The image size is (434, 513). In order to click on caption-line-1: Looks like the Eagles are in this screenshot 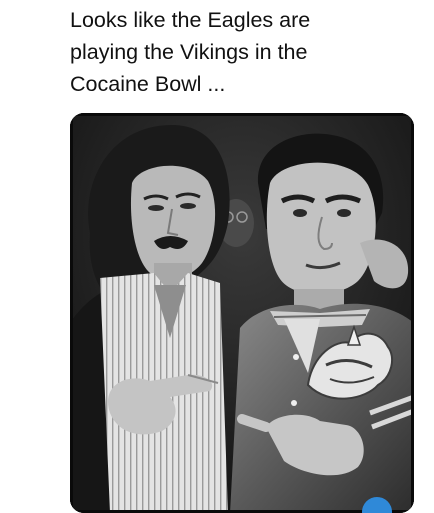, I will do `click(190, 20)`.